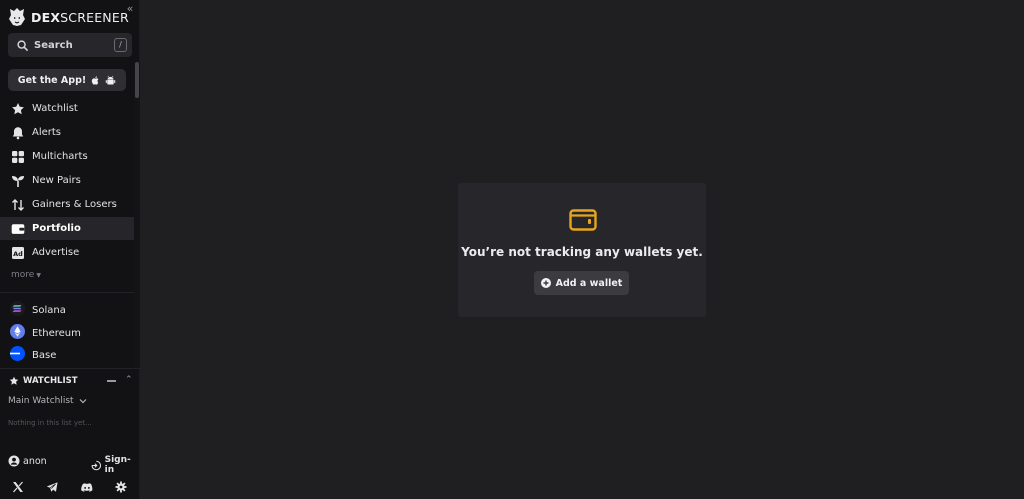  I want to click on search-icon, so click(22, 45).